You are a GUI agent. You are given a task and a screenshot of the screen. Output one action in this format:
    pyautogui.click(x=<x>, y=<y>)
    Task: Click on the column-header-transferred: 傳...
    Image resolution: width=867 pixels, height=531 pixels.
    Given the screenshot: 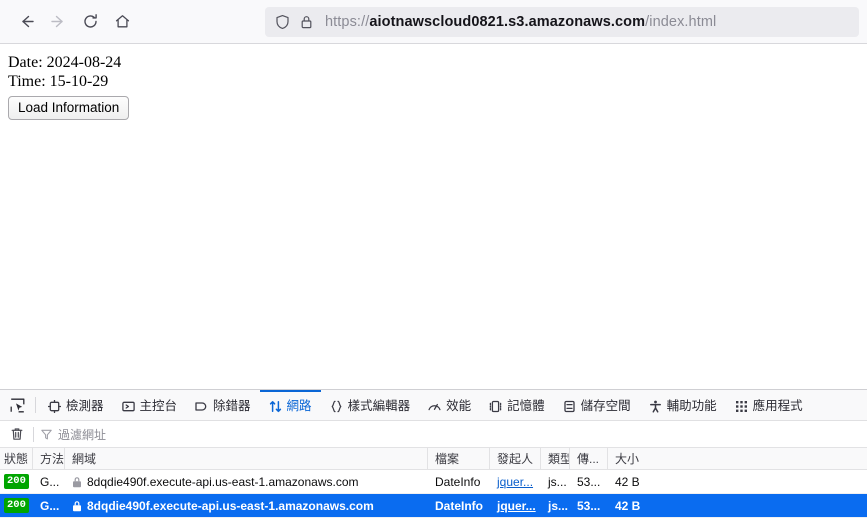 What is the action you would take?
    pyautogui.click(x=589, y=458)
    